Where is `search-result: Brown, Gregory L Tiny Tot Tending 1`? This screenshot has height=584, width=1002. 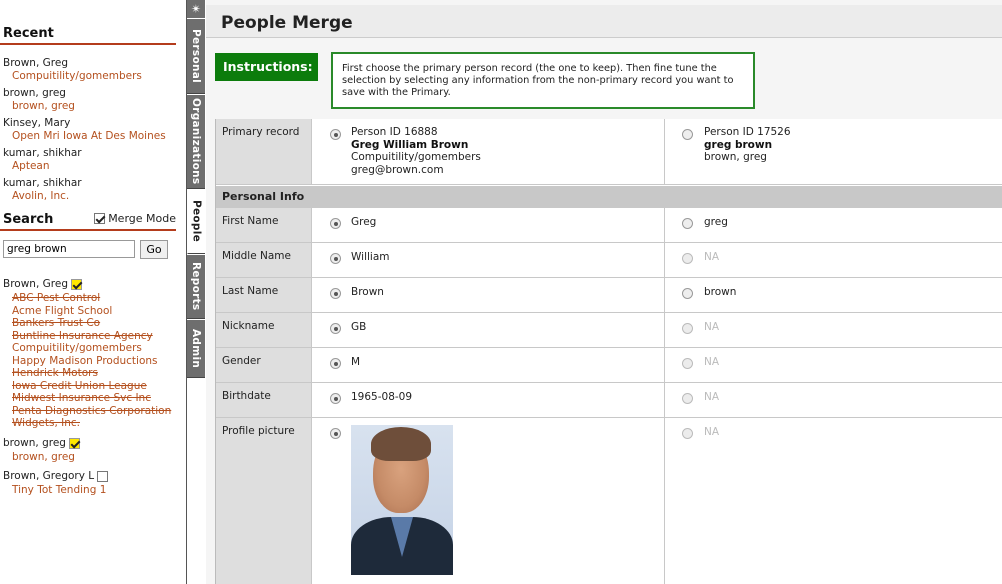
search-result: Brown, Gregory L Tiny Tot Tending 1 is located at coordinates (93, 483).